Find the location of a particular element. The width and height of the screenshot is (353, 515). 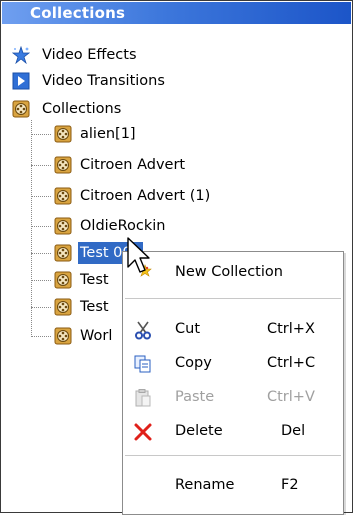

tree-item-label: alien[1] is located at coordinates (108, 134).